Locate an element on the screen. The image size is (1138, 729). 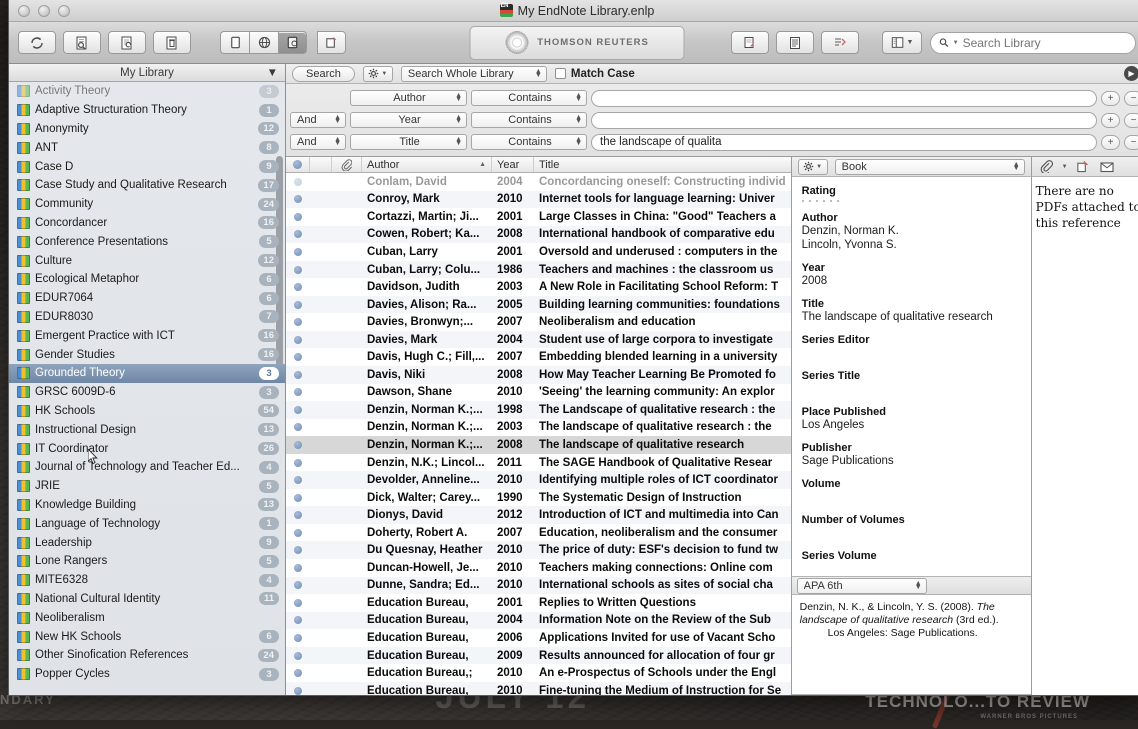
column-attachment is located at coordinates (347, 164).